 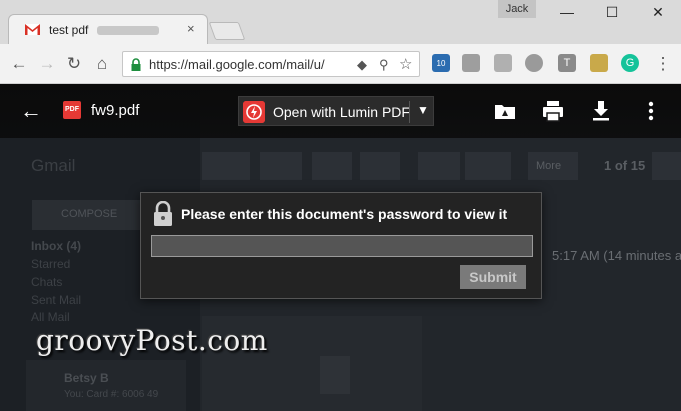 What do you see at coordinates (53, 165) in the screenshot?
I see `gmail-logo: Gmail` at bounding box center [53, 165].